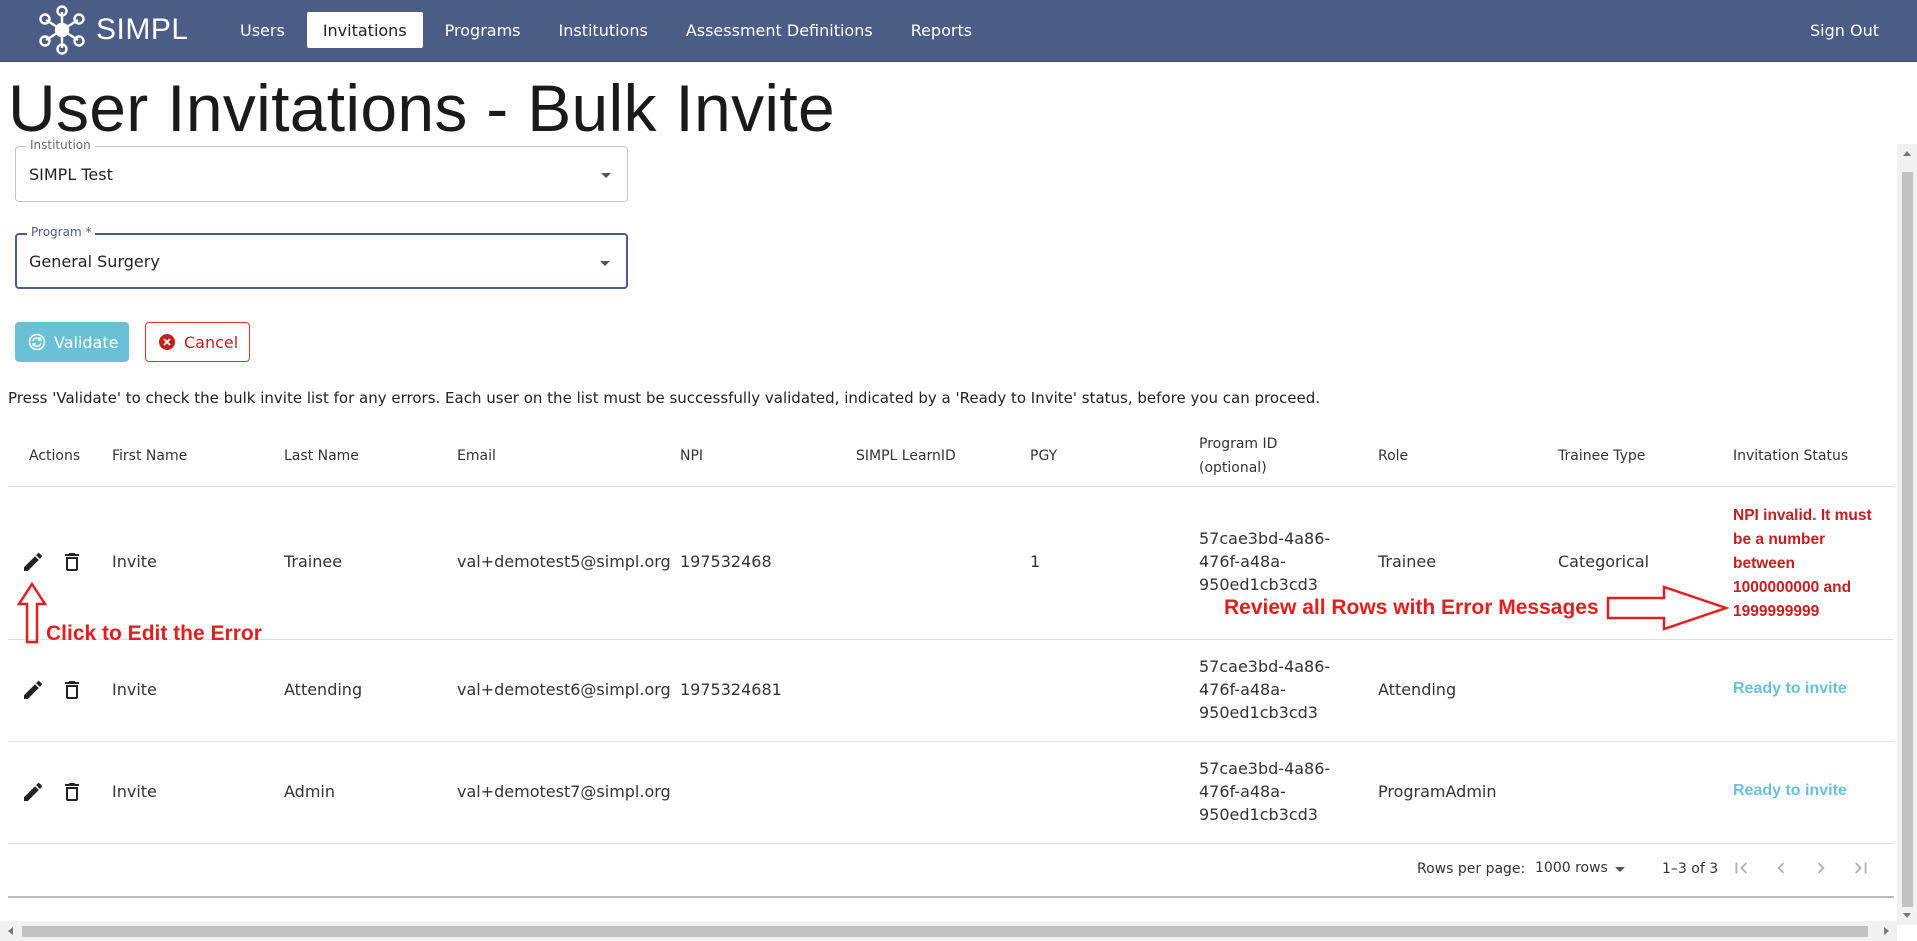 This screenshot has height=941, width=1917. Describe the element at coordinates (945, 931) in the screenshot. I see `horizontal-scroll-thumb` at that location.